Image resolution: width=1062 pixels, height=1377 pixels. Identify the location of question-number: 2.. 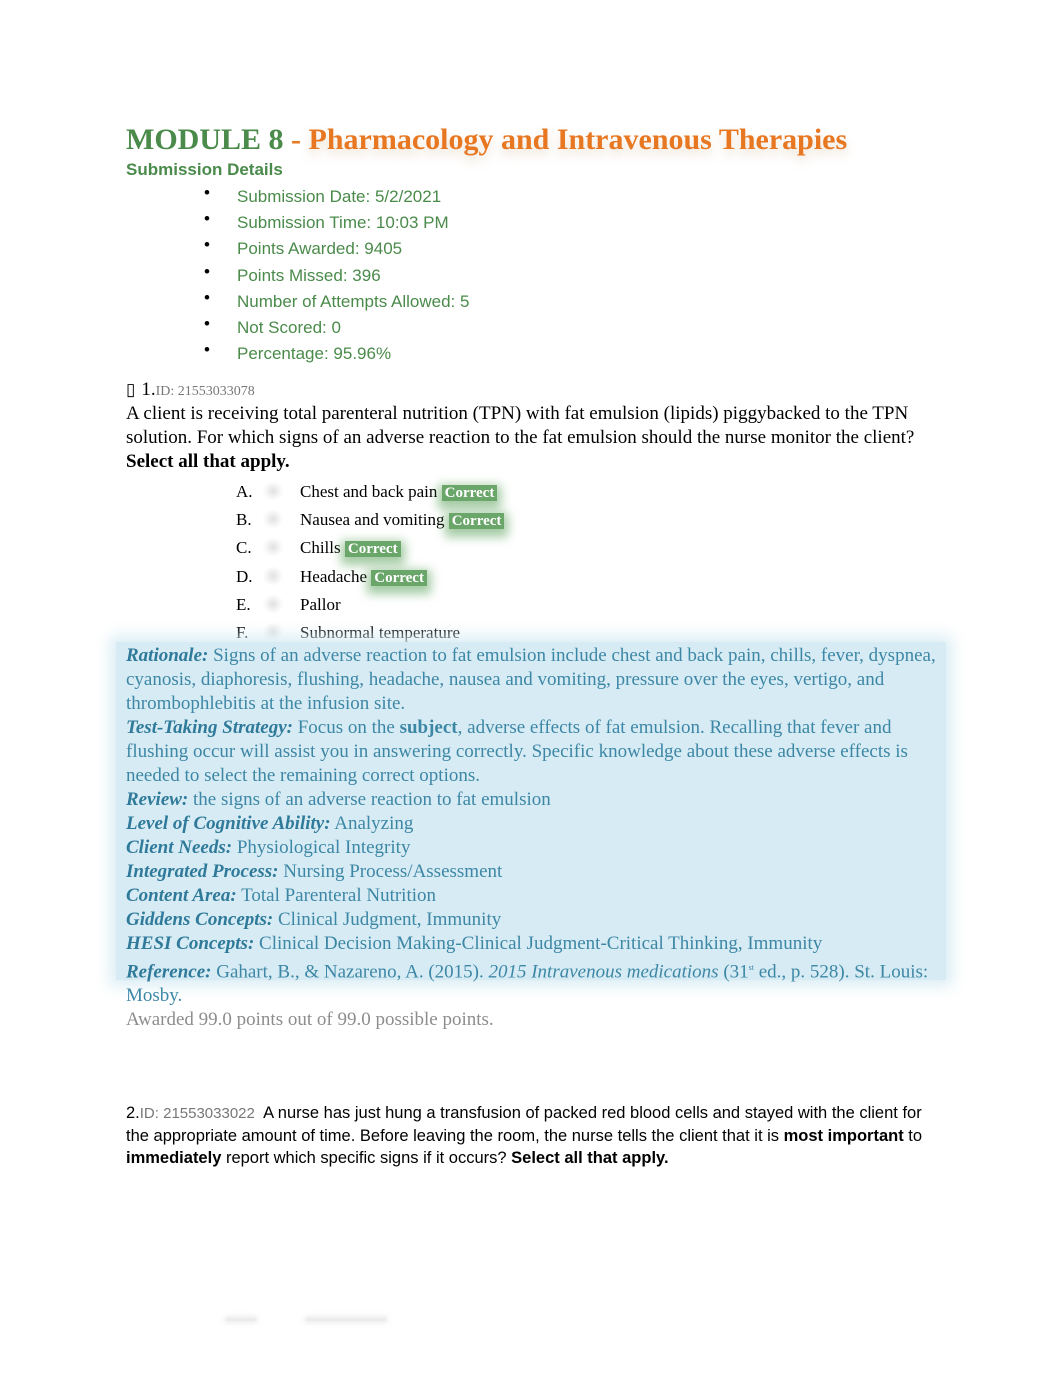
(133, 1113).